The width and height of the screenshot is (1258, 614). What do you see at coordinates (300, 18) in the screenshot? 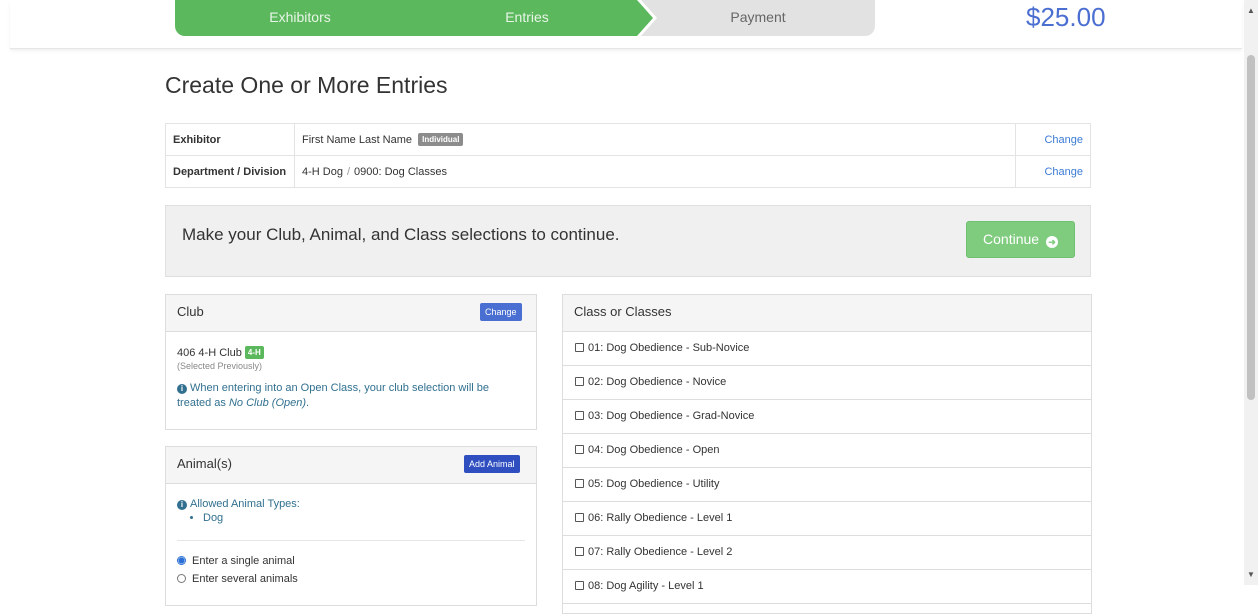
I see `step-exhibitors: Exhibitors` at bounding box center [300, 18].